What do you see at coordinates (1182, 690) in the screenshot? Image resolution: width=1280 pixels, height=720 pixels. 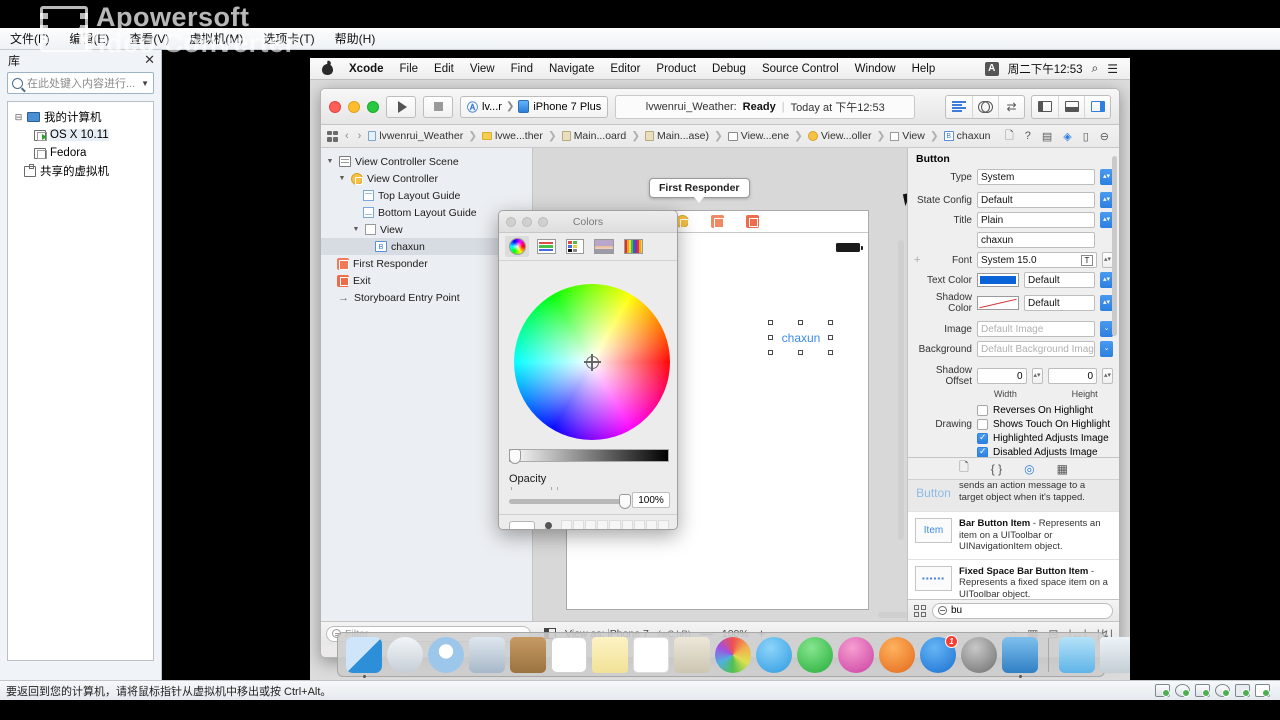 I see `cd-drive-status-icon` at bounding box center [1182, 690].